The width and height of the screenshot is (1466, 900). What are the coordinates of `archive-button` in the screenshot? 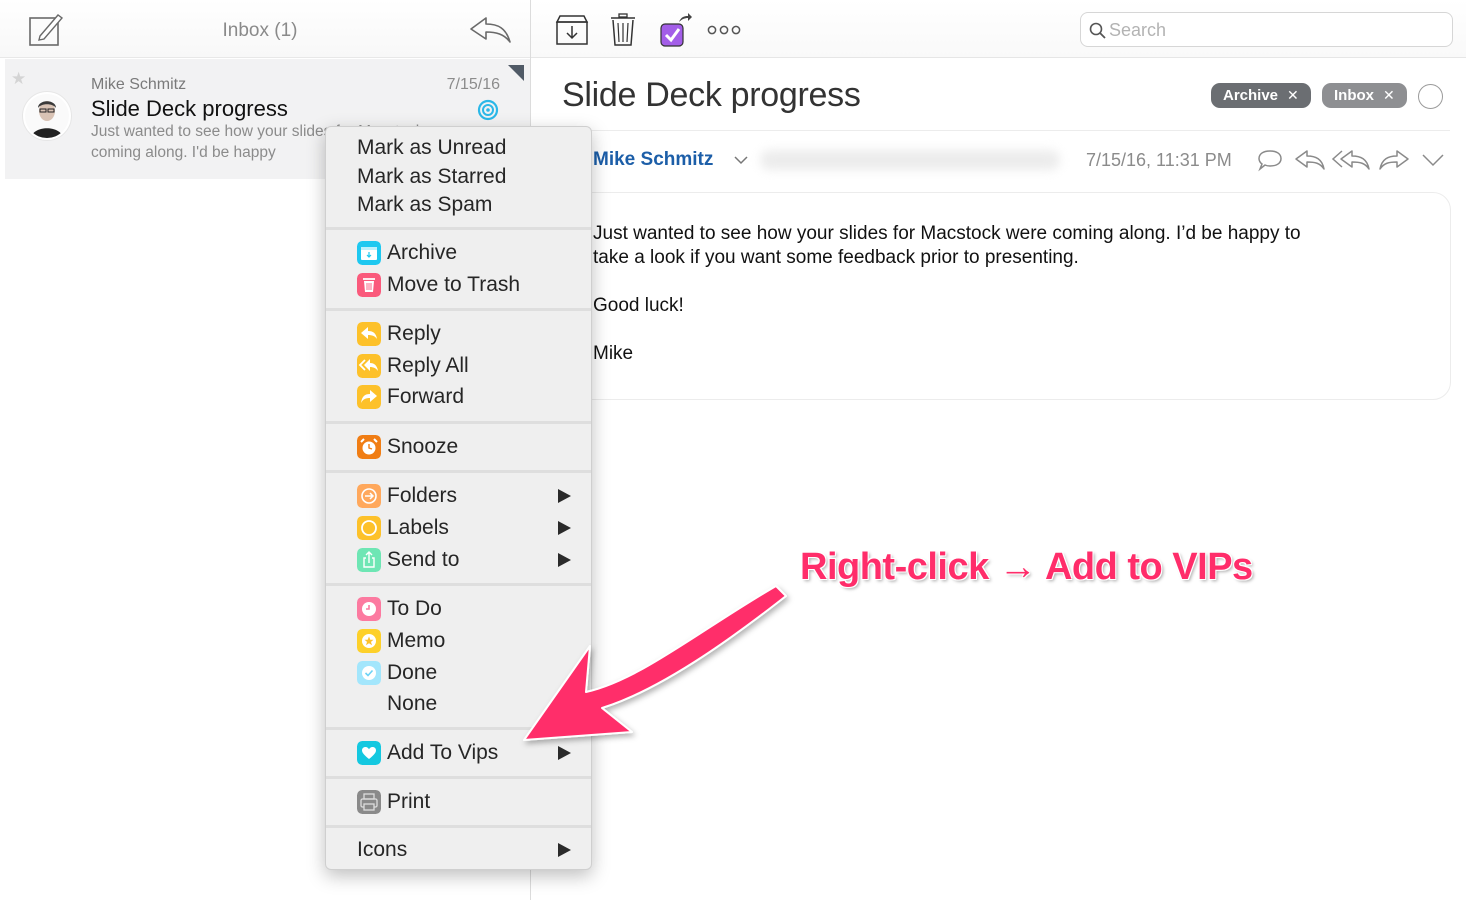 It's located at (572, 30).